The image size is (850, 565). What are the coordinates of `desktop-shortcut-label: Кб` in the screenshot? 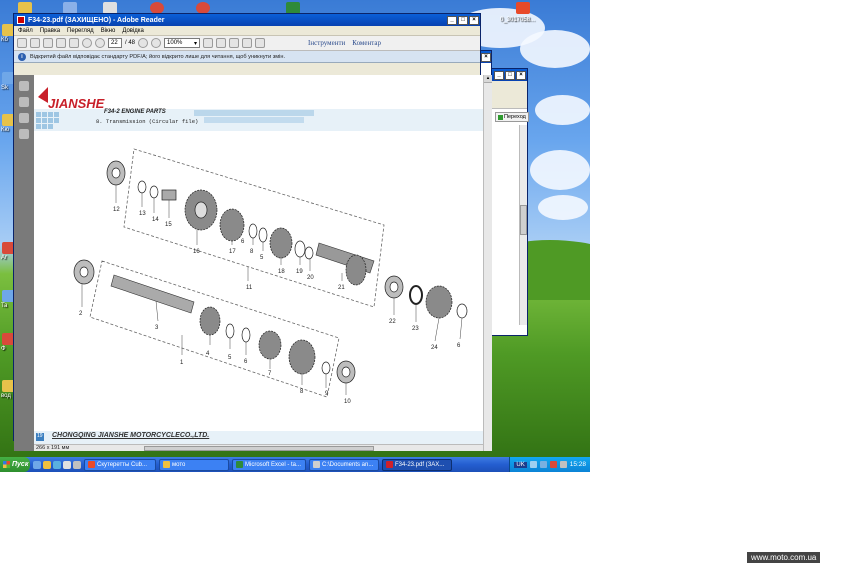 It's located at (4, 40).